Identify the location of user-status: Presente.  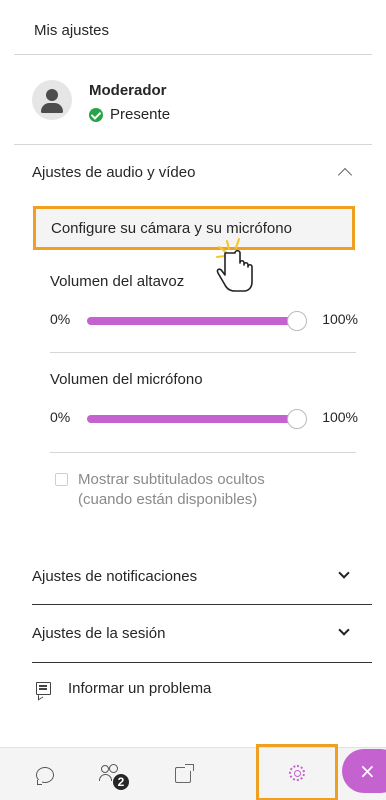
(129, 114).